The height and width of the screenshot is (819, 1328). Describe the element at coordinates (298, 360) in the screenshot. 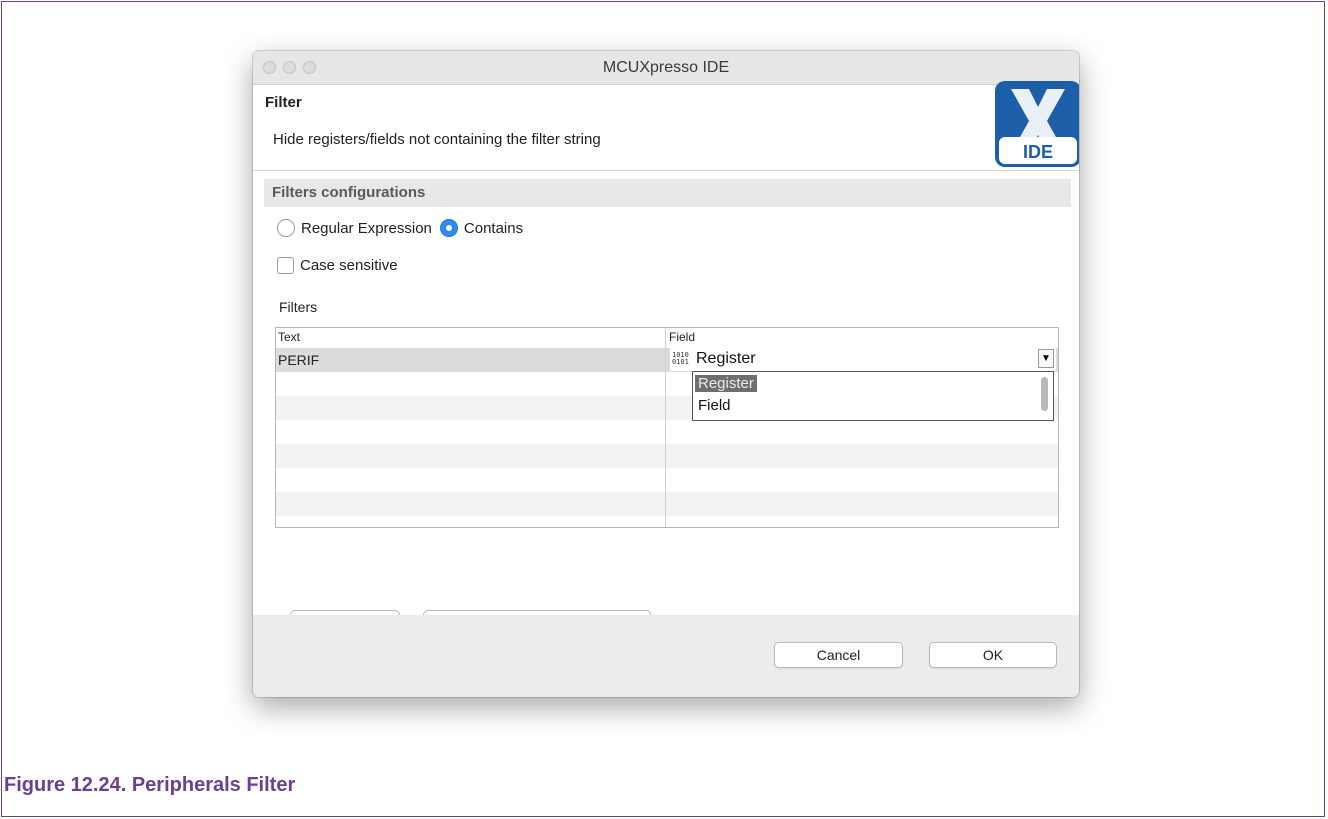

I see `filter-text-cell: PERIF` at that location.